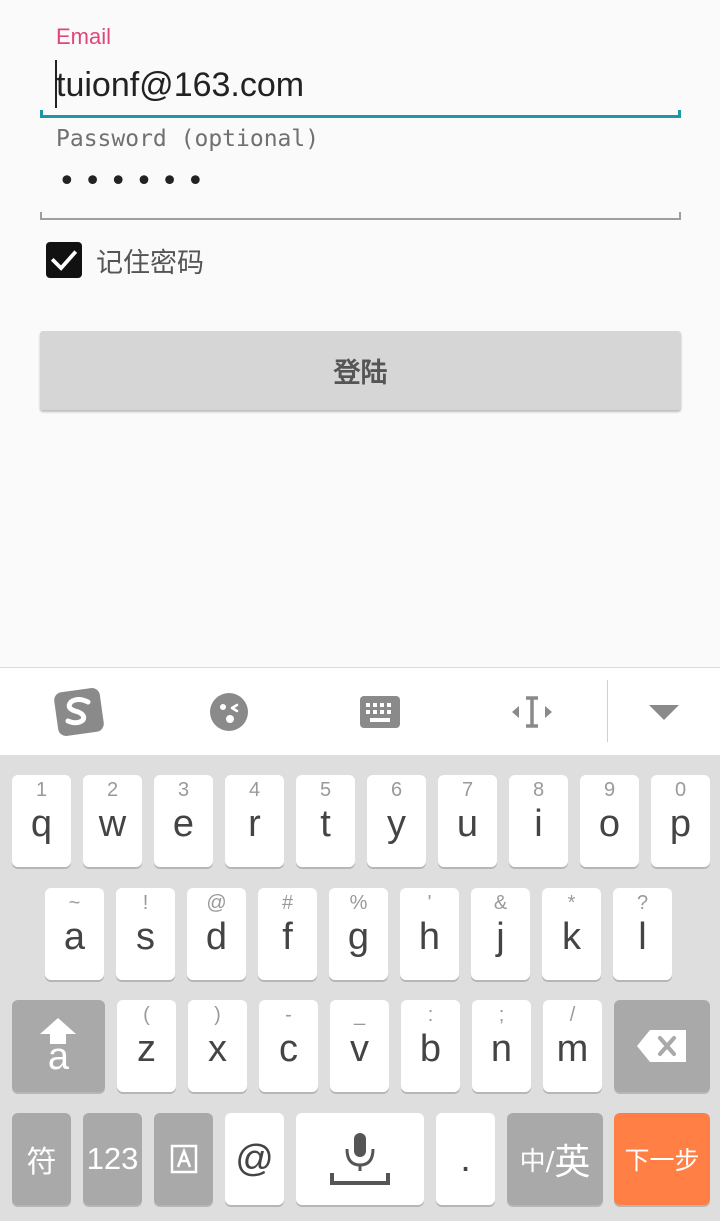 This screenshot has width=720, height=1221. I want to click on key-label: z, so click(146, 1049).